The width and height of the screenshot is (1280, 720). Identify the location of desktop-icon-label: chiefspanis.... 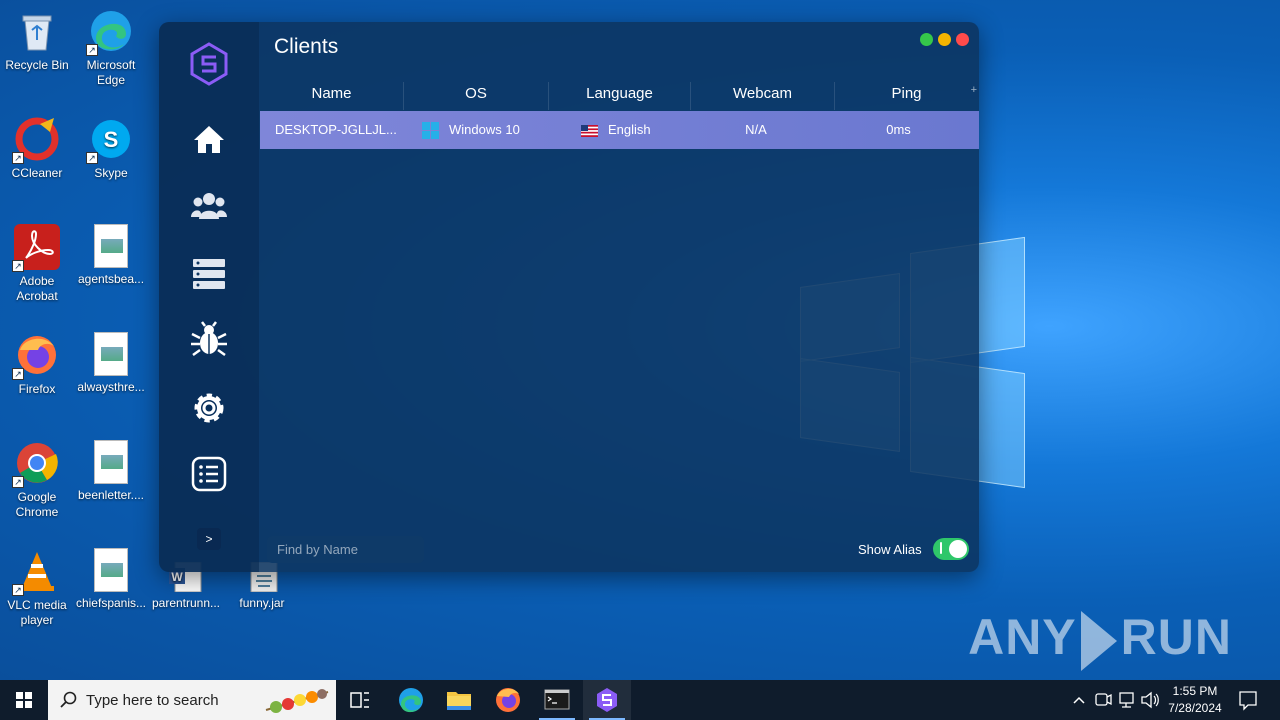
(111, 603).